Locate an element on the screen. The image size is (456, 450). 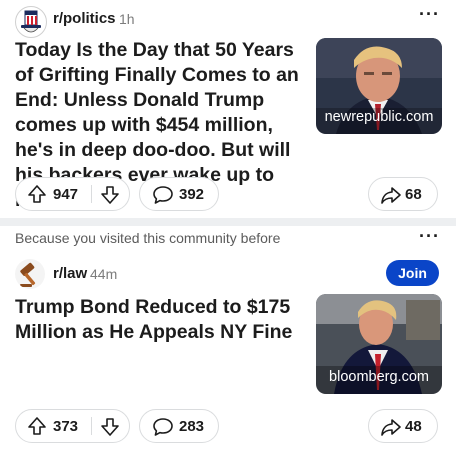
comment-count: 392 is located at coordinates (192, 194).